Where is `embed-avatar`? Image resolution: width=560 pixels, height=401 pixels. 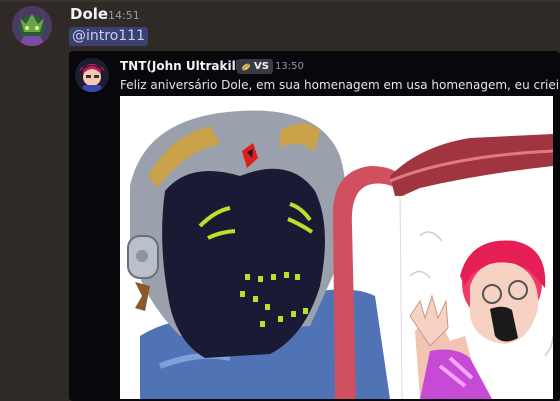
embed-avatar is located at coordinates (92, 75).